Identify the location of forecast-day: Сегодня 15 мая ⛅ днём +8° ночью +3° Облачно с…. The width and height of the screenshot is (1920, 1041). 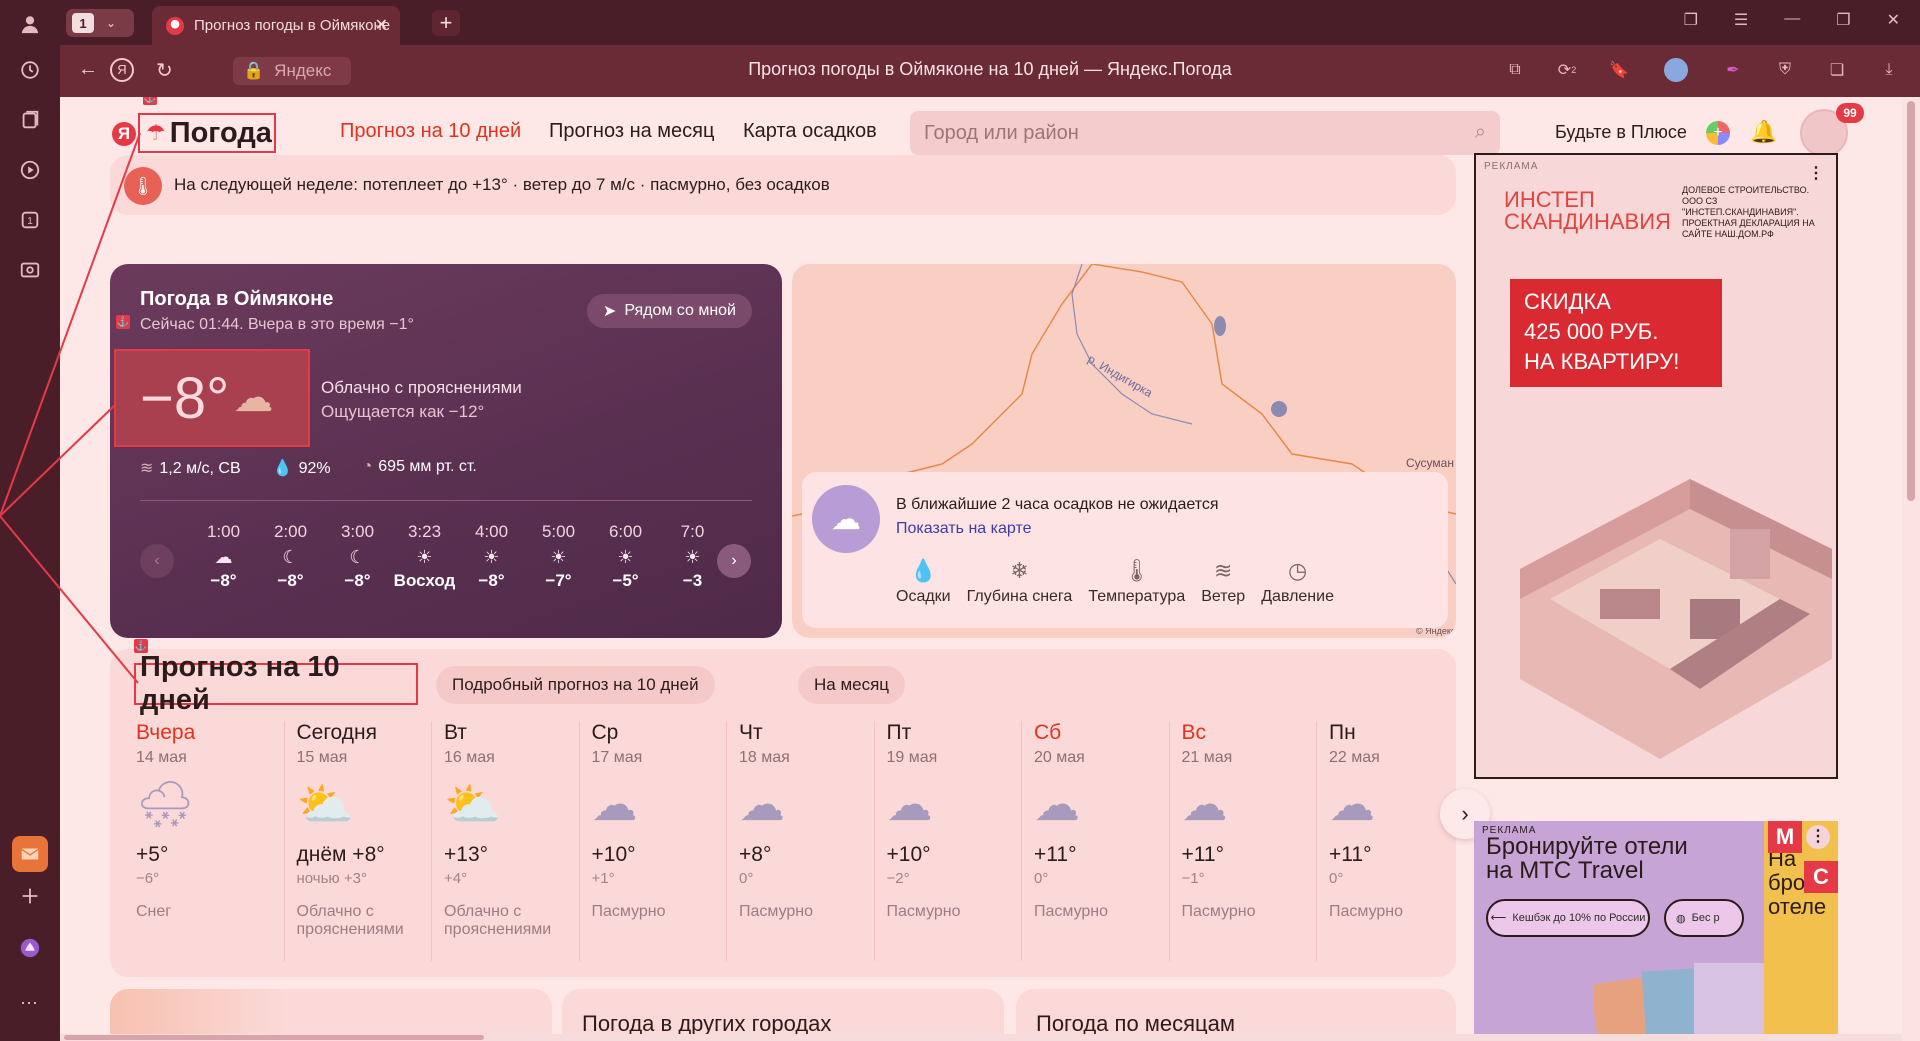
(357, 841).